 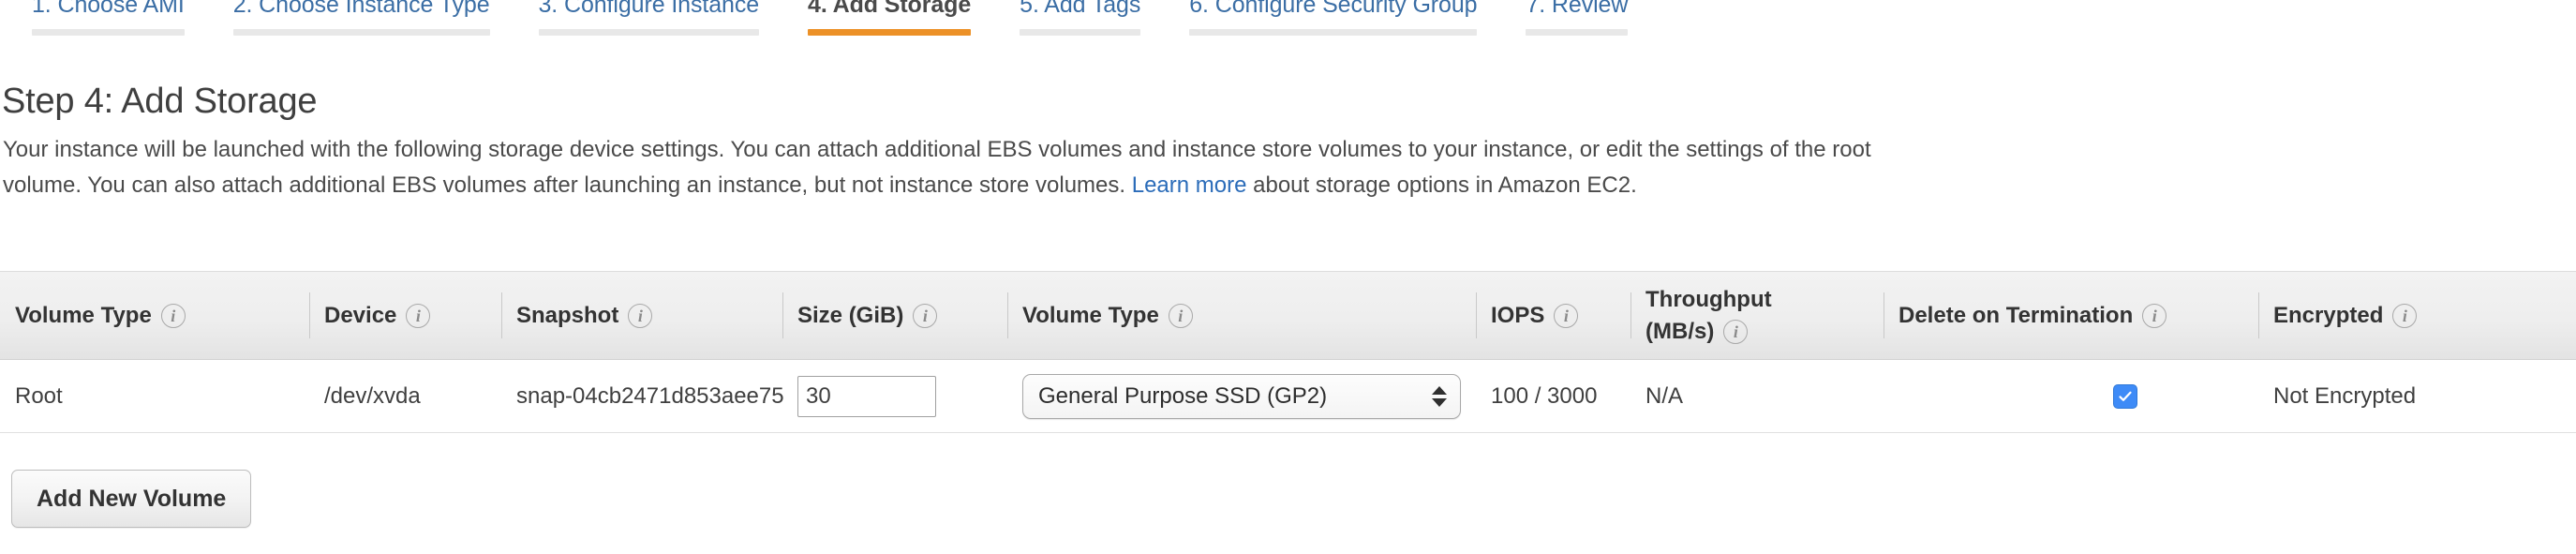 I want to click on column-header-label-wrapper: Throughput (MB/s) i, so click(x=1734, y=316).